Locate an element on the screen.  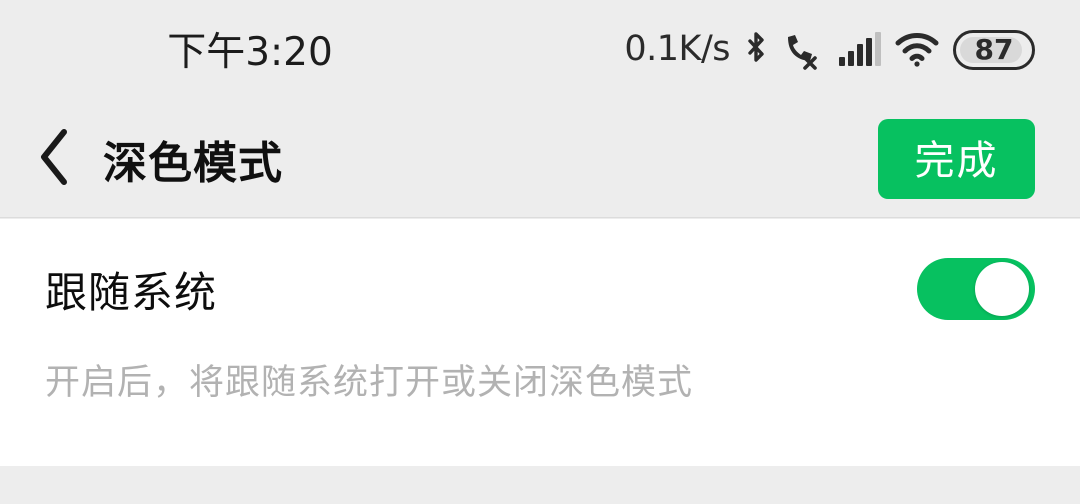
cellular-signal-icon is located at coordinates (860, 49).